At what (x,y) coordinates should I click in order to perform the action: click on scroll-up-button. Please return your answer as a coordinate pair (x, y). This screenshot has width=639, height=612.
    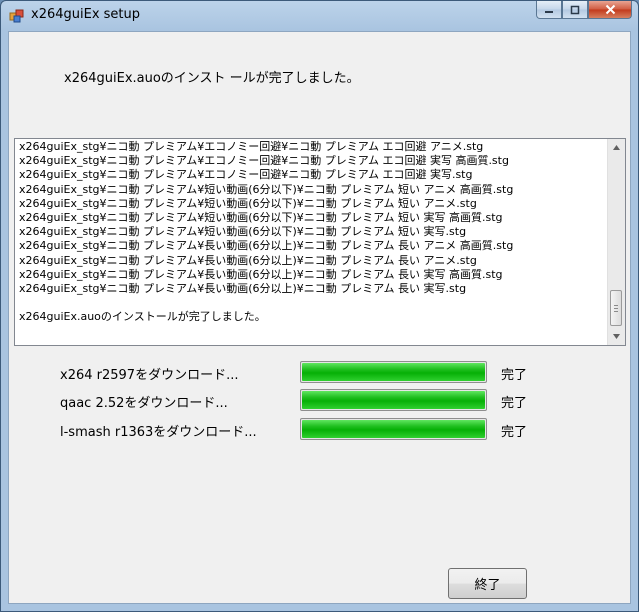
    Looking at the image, I should click on (616, 147).